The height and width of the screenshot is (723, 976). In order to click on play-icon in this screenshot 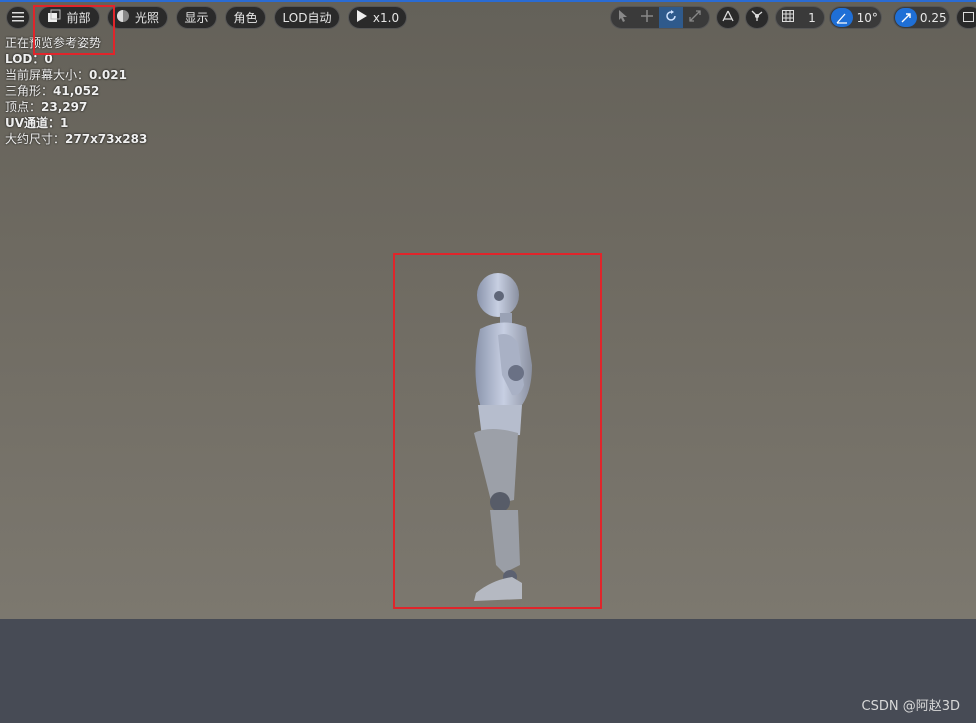, I will do `click(362, 17)`.